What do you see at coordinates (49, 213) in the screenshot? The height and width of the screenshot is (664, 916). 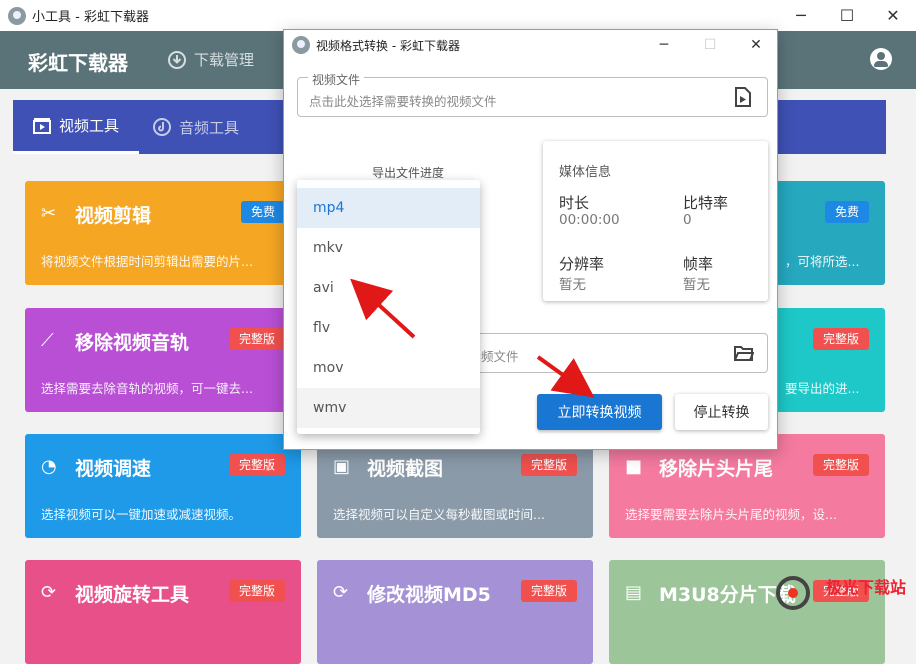 I see `scissors-icon: ✂` at bounding box center [49, 213].